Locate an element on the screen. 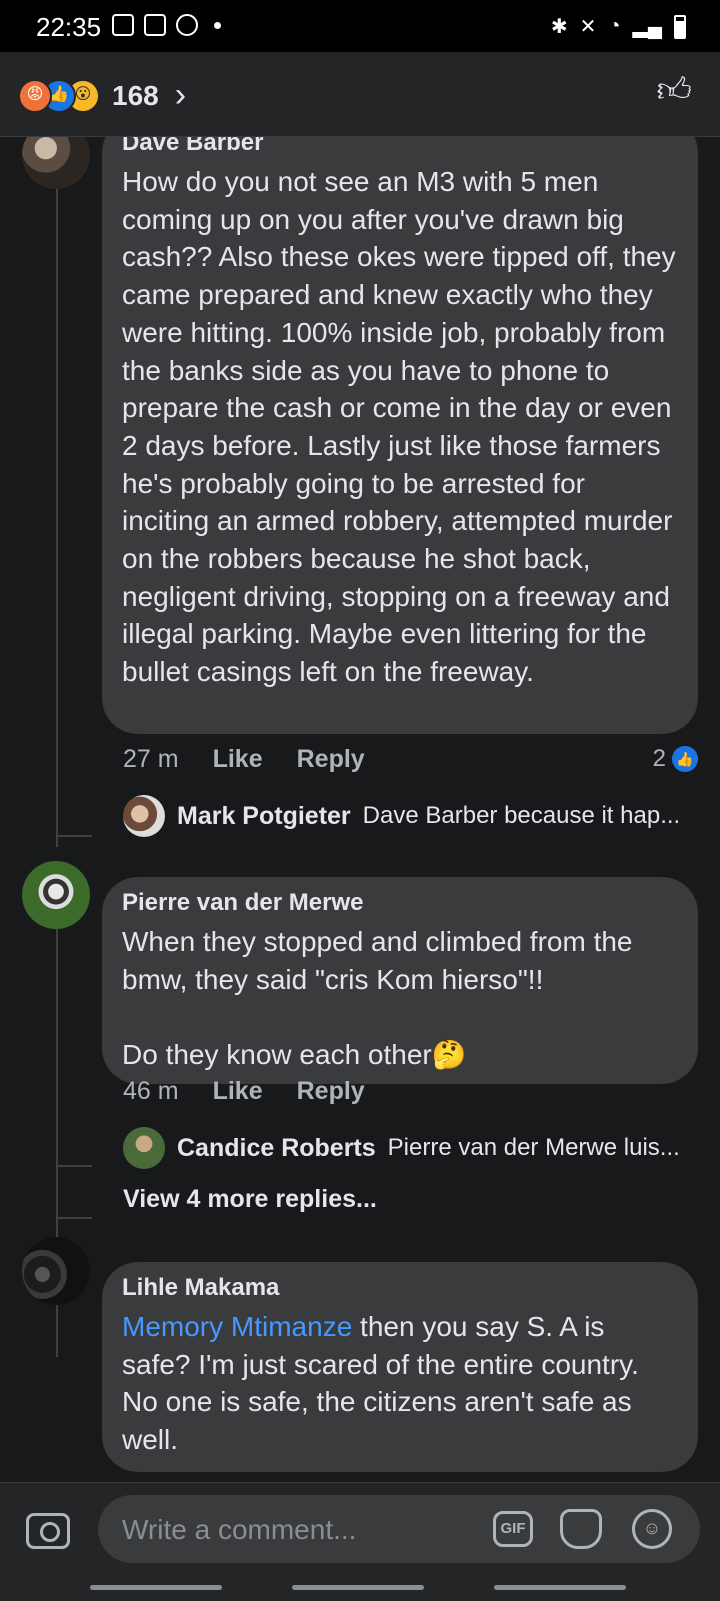 Image resolution: width=720 pixels, height=1601 pixels. comment-composer: GIF ☺ is located at coordinates (360, 1541).